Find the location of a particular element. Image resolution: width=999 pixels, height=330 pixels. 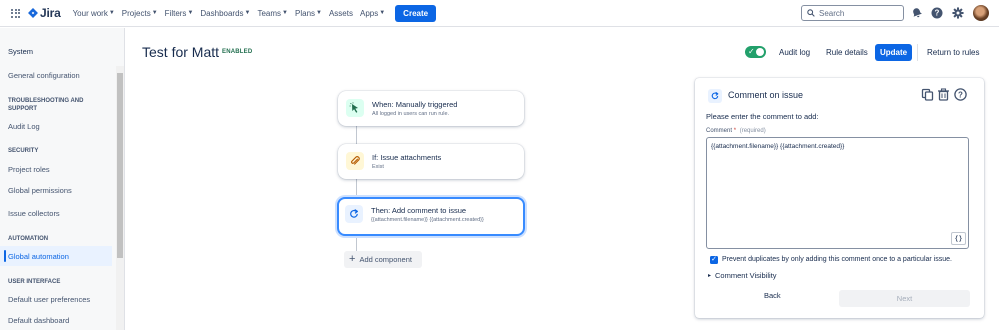

paperclip-icon is located at coordinates (355, 161).